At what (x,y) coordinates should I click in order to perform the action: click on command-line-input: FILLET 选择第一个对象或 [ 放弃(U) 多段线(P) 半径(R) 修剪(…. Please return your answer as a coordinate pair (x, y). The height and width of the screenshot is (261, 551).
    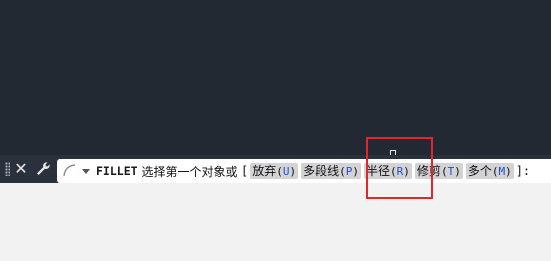
    Looking at the image, I should click on (304, 171).